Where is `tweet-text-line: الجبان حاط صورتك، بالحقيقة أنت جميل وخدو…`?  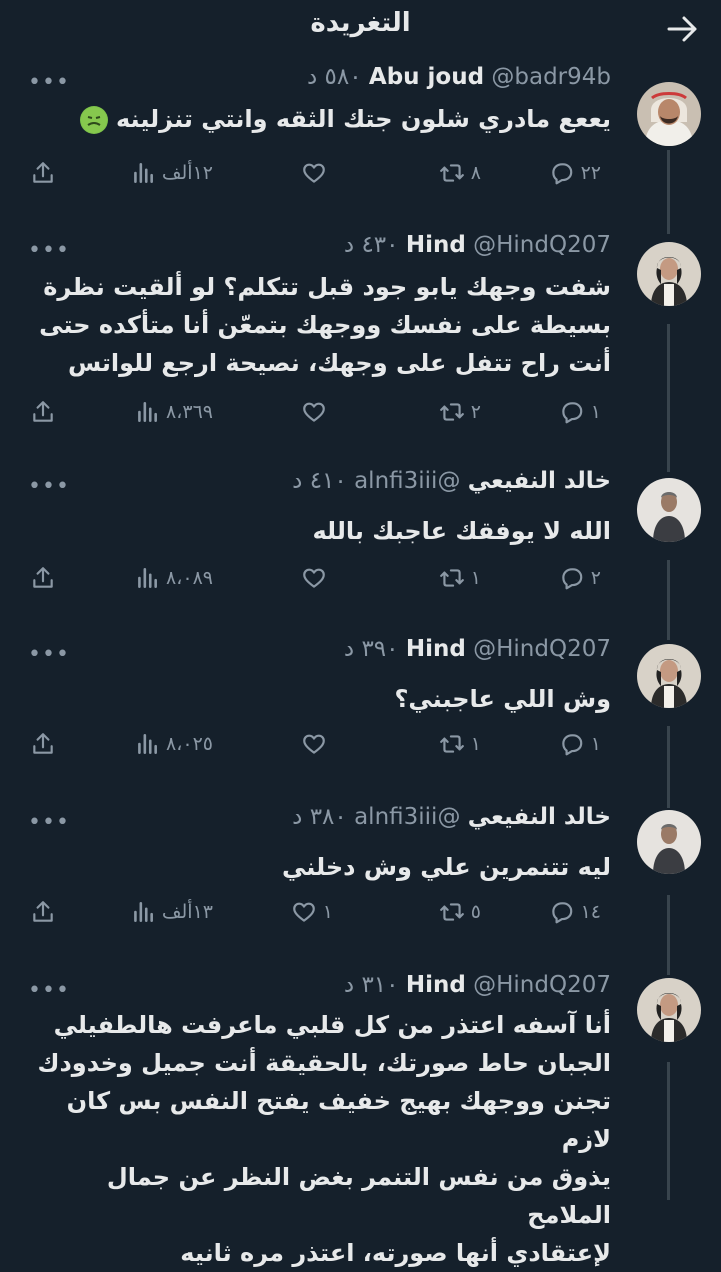
tweet-text-line: الجبان حاط صورتك، بالحقيقة أنت جميل وخدو… is located at coordinates (324, 1063).